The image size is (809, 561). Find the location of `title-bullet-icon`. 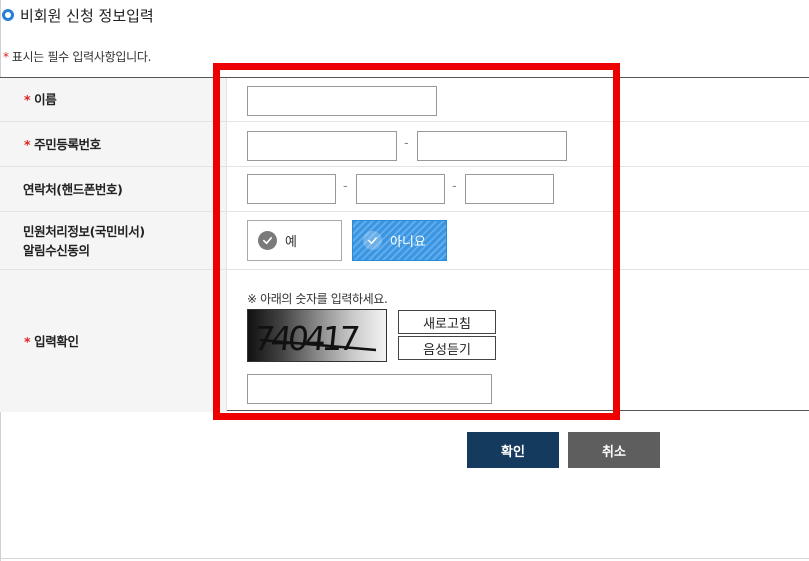

title-bullet-icon is located at coordinates (8, 15).